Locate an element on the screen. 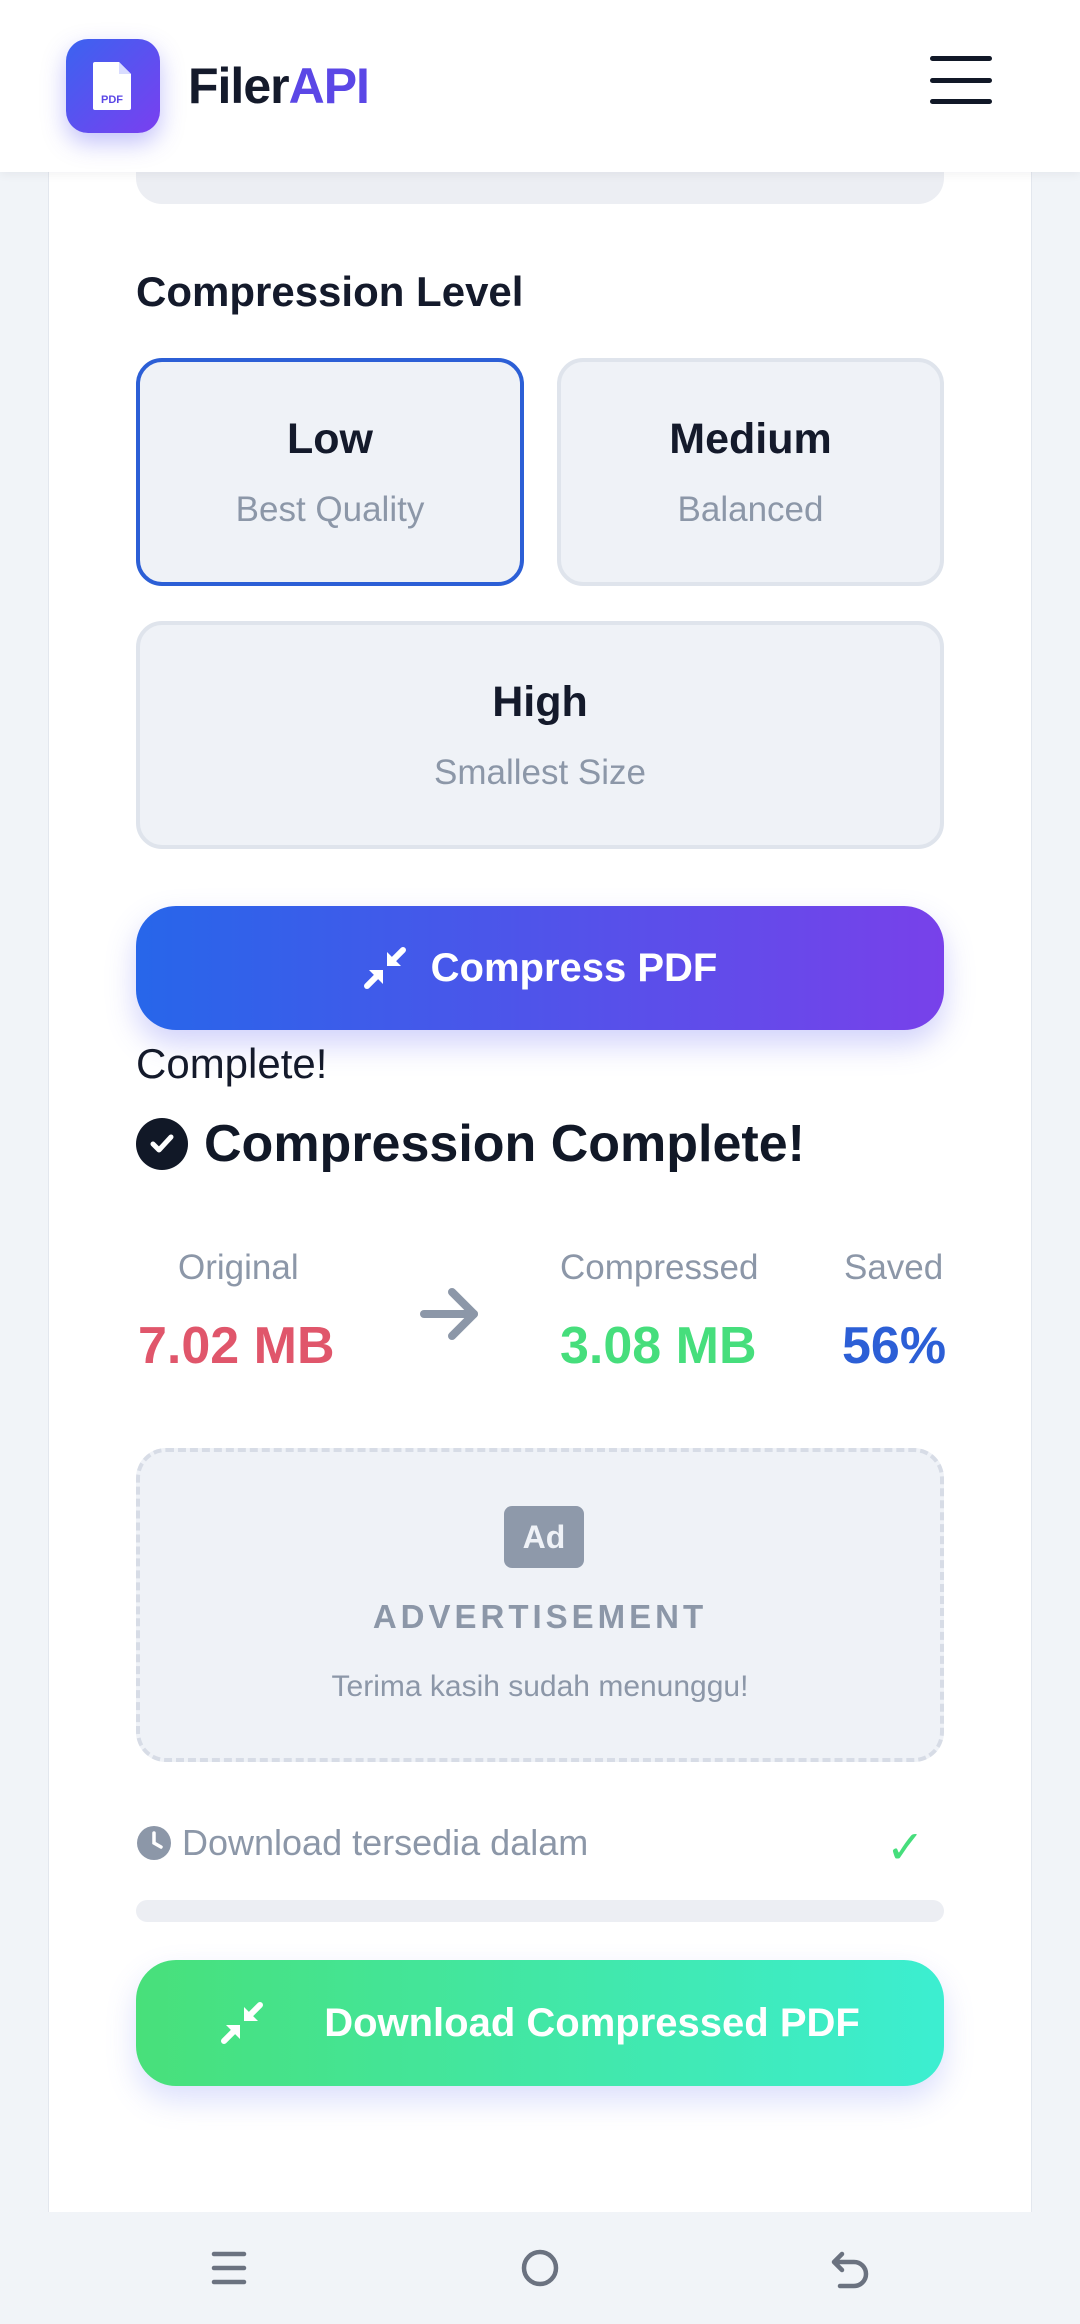 The image size is (1080, 2324). home-icon is located at coordinates (540, 2268).